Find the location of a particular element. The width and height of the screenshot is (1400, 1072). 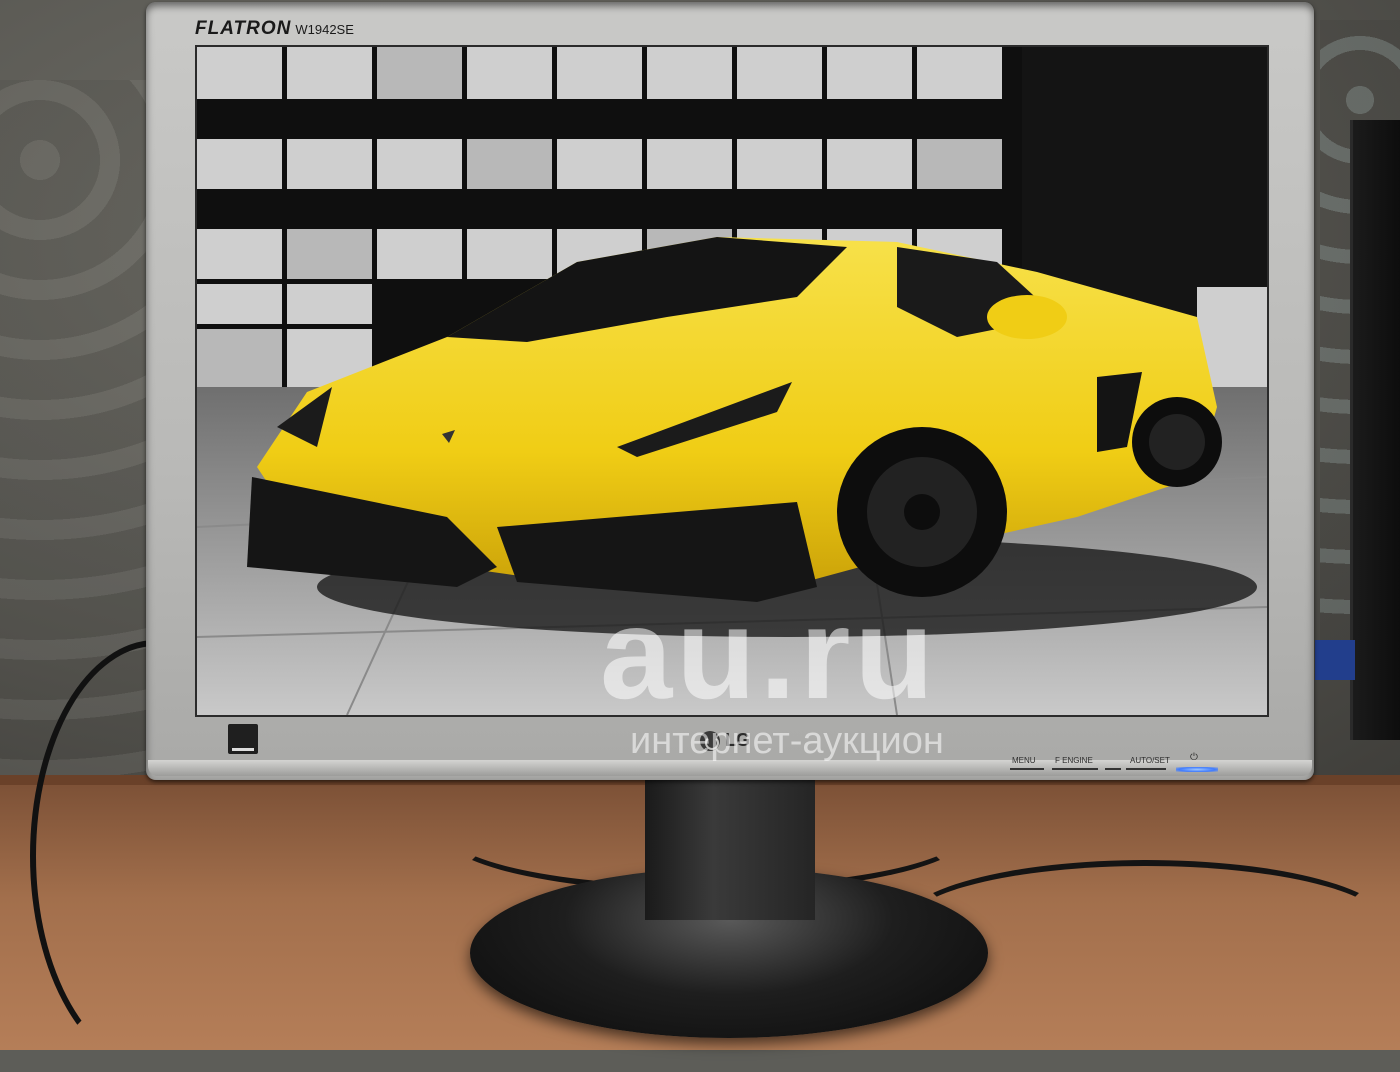

menu-button-label: MENU is located at coordinates (1024, 760).